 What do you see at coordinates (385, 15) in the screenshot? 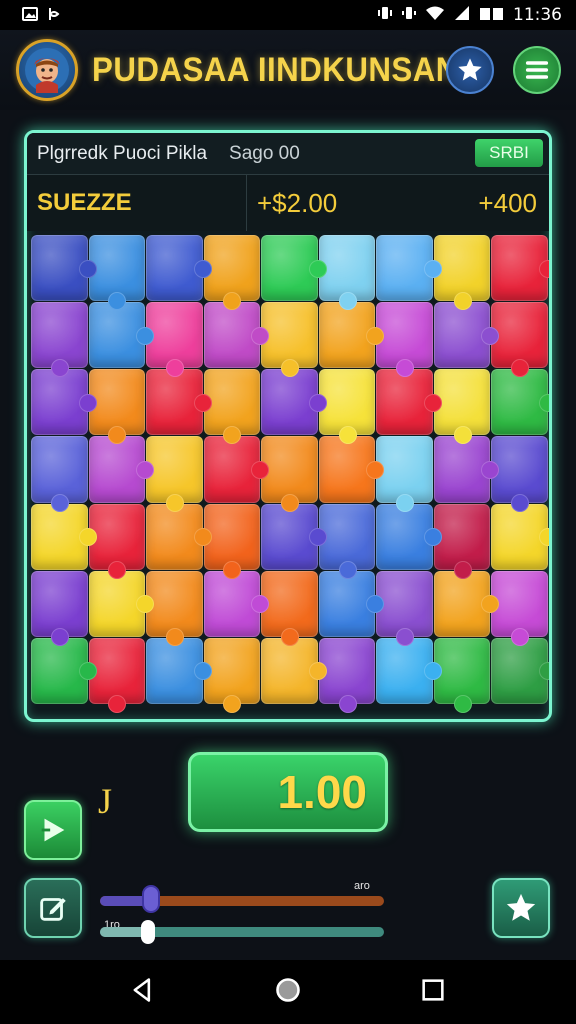
I see `vibrate-icon` at bounding box center [385, 15].